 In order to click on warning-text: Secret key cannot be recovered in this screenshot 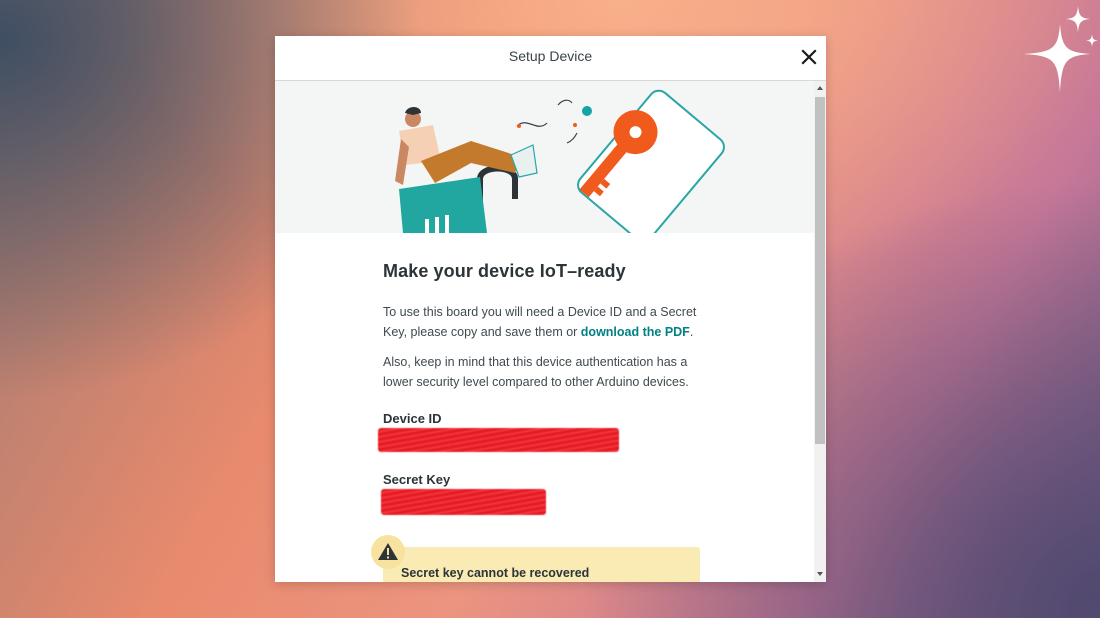, I will do `click(495, 573)`.